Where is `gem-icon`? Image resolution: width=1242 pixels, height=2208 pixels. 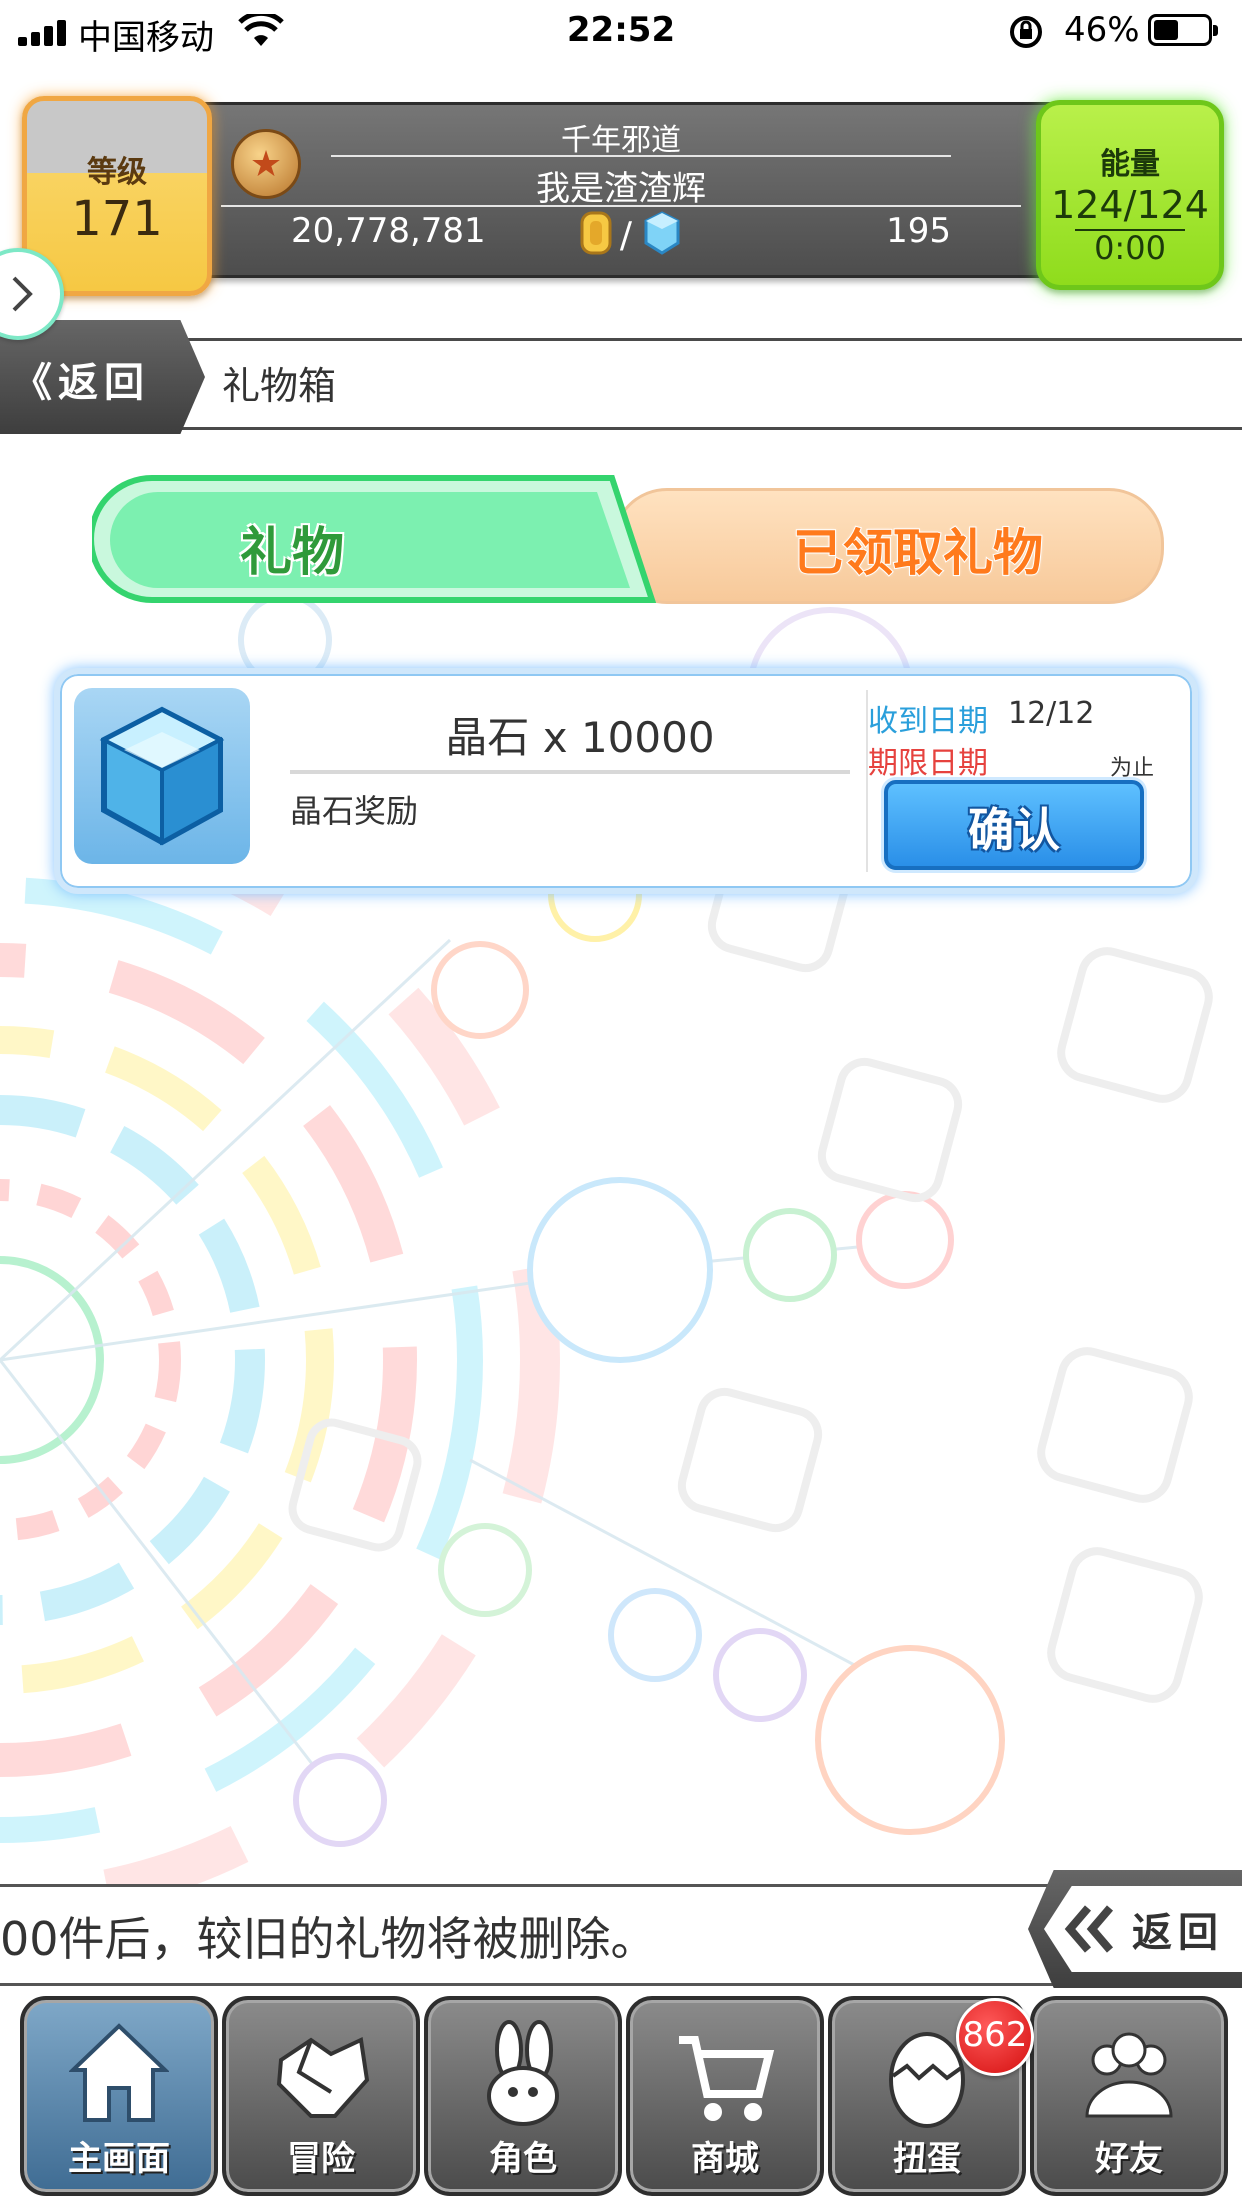
gem-icon is located at coordinates (662, 233).